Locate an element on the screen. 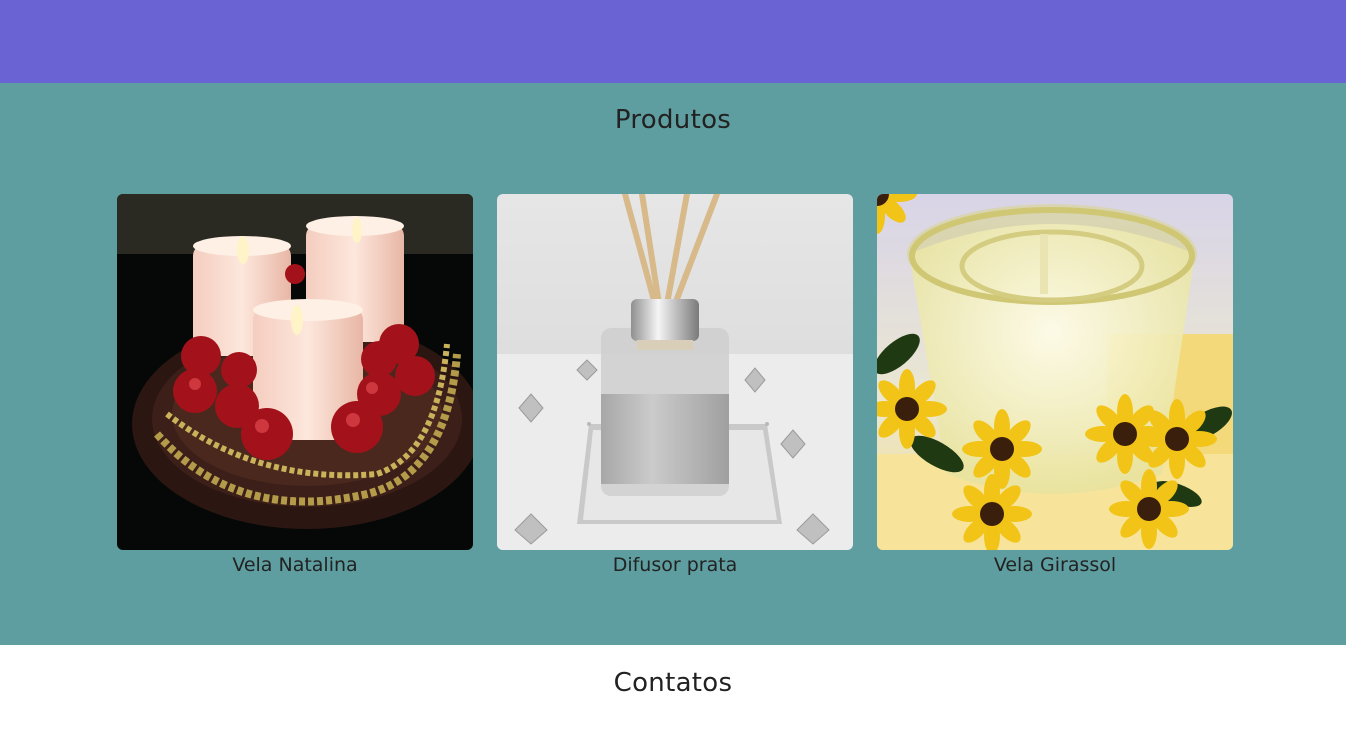 The width and height of the screenshot is (1346, 754). product-card: Difusor prata is located at coordinates (675, 385).